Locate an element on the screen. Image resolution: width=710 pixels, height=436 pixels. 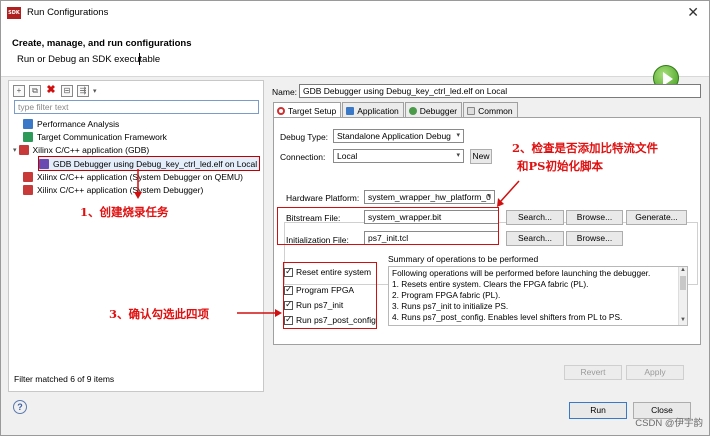
annotation-step-2-line2: 和PS初始化脚本 is located at coordinates (560, 166).